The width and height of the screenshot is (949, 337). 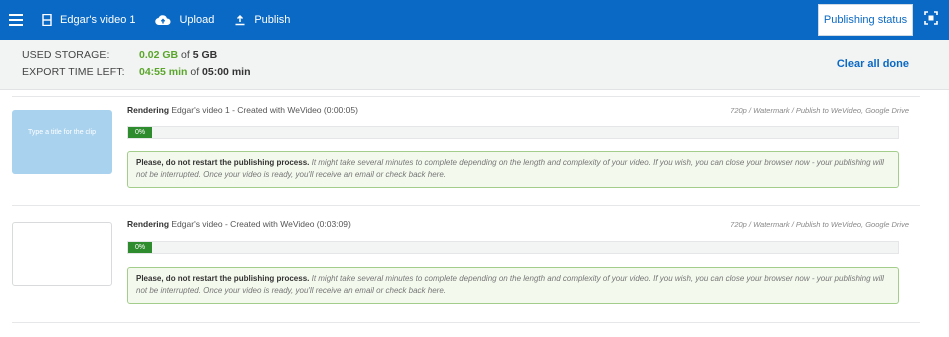 I want to click on export-time-value: 04:55 min of 05:00 min, so click(x=195, y=72).